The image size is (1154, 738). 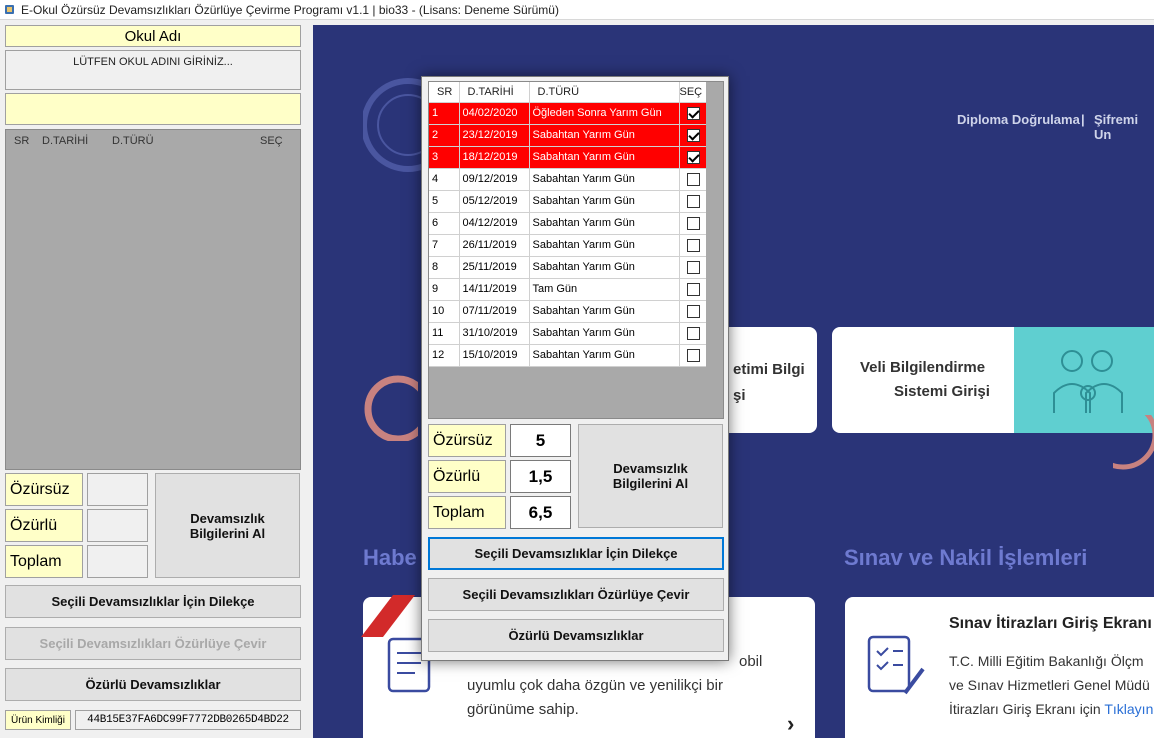 What do you see at coordinates (494, 267) in the screenshot?
I see `row-date: 25/11/2019` at bounding box center [494, 267].